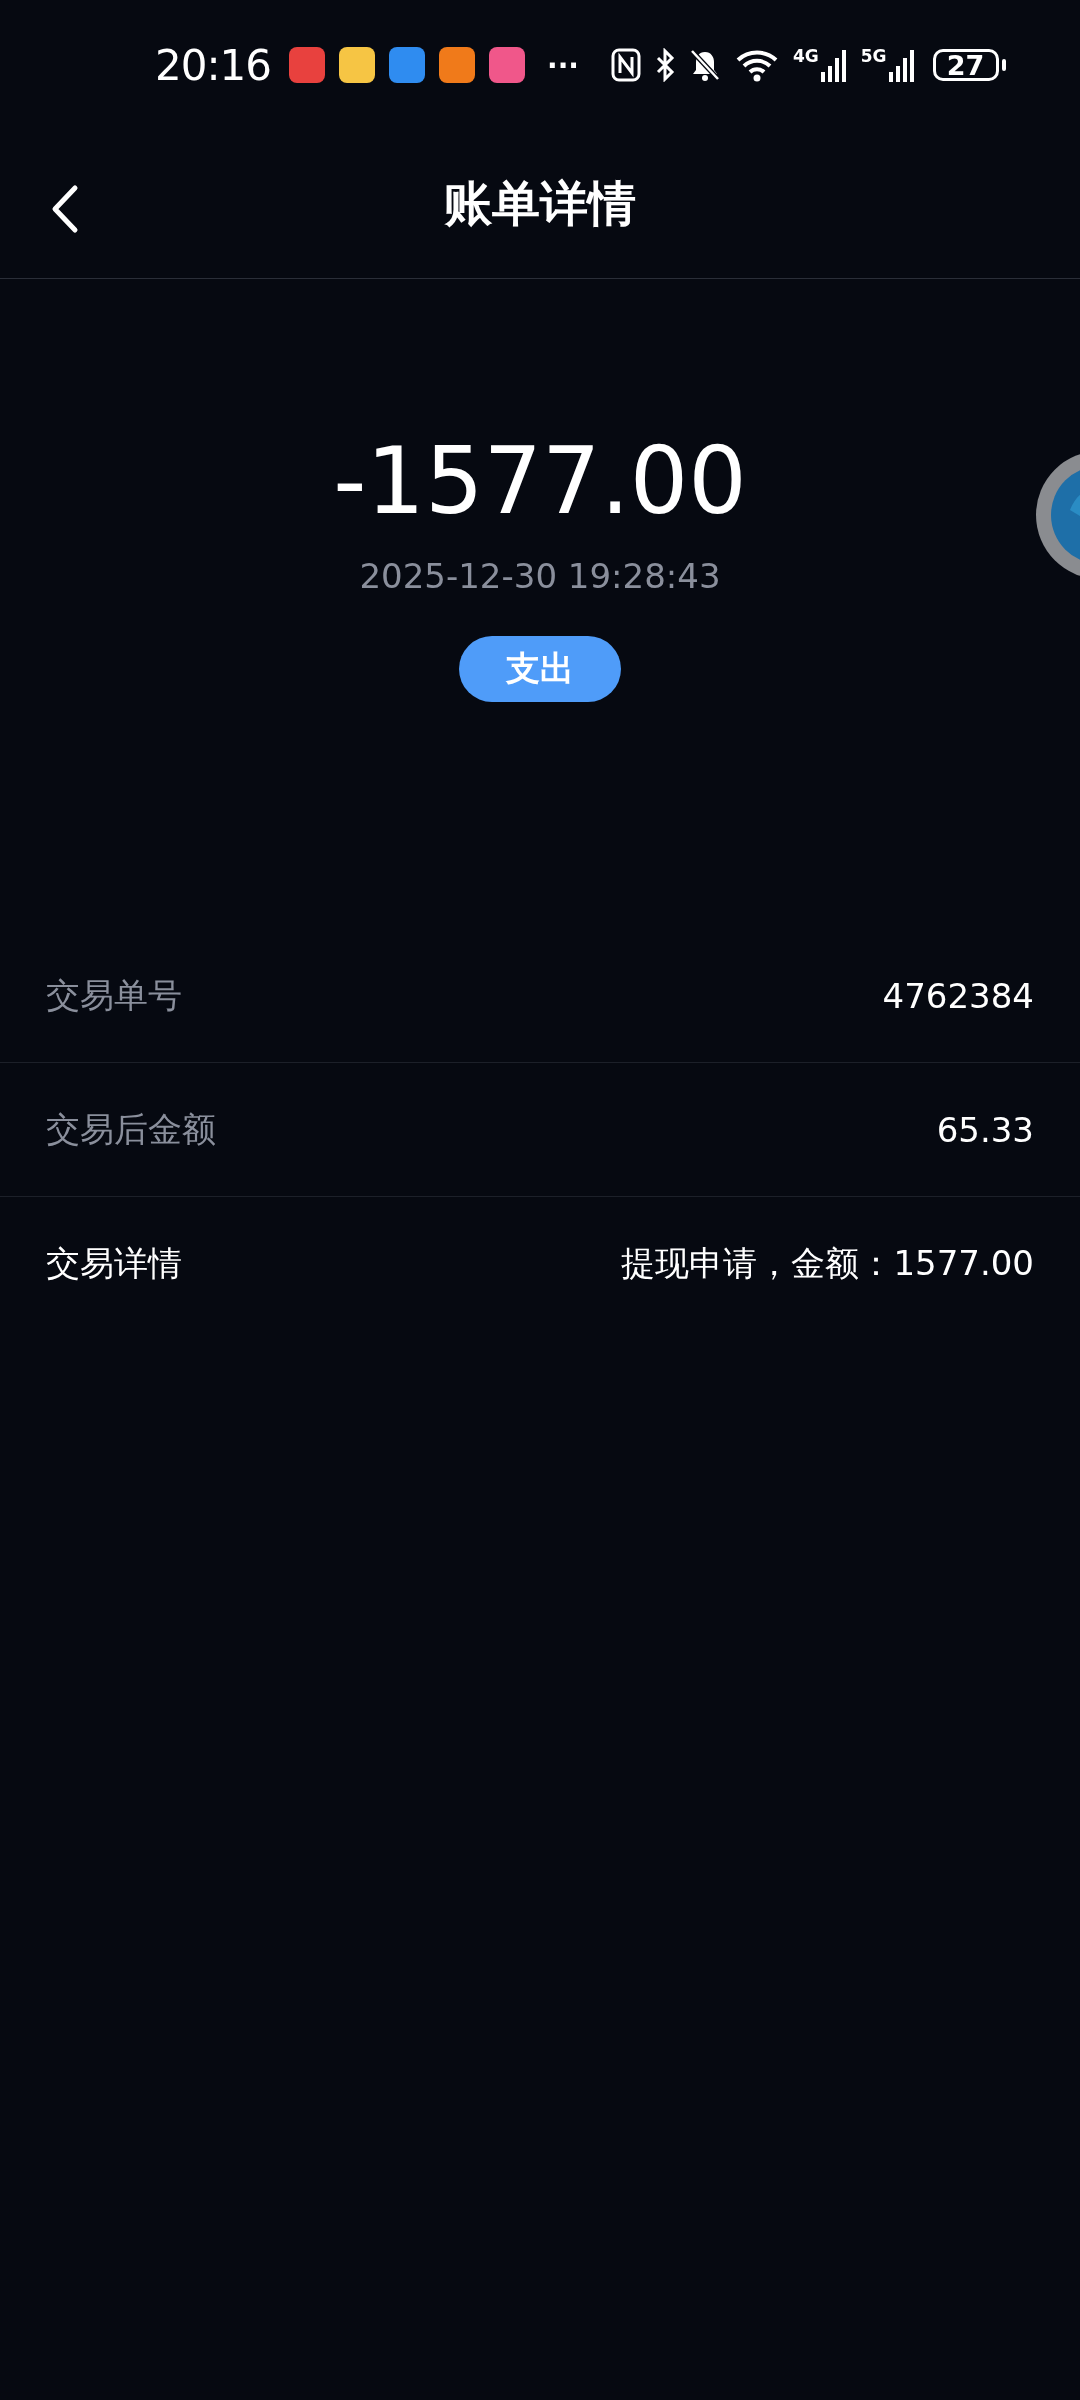 The width and height of the screenshot is (1080, 2400). I want to click on battery-level: 27, so click(965, 65).